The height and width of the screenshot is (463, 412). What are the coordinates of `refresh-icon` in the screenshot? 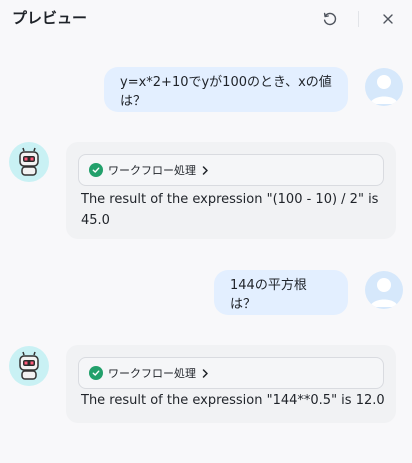 It's located at (330, 19).